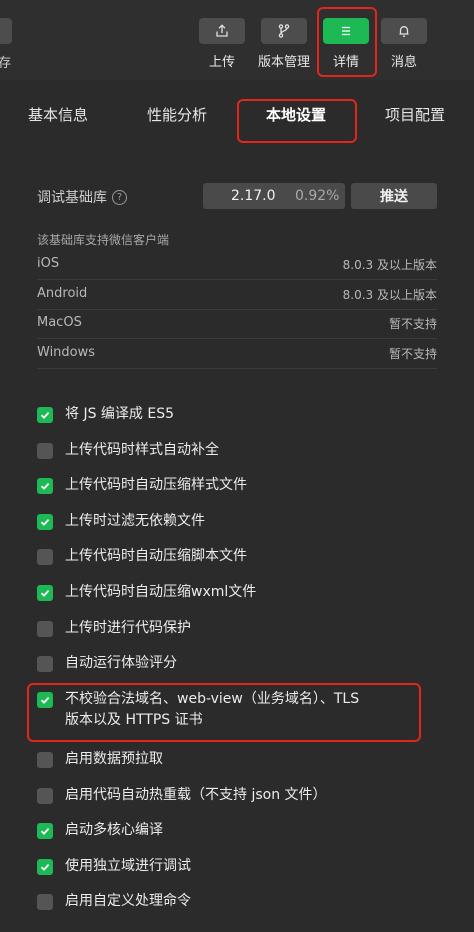 The image size is (474, 932). What do you see at coordinates (66, 352) in the screenshot?
I see `platform-name: Windows` at bounding box center [66, 352].